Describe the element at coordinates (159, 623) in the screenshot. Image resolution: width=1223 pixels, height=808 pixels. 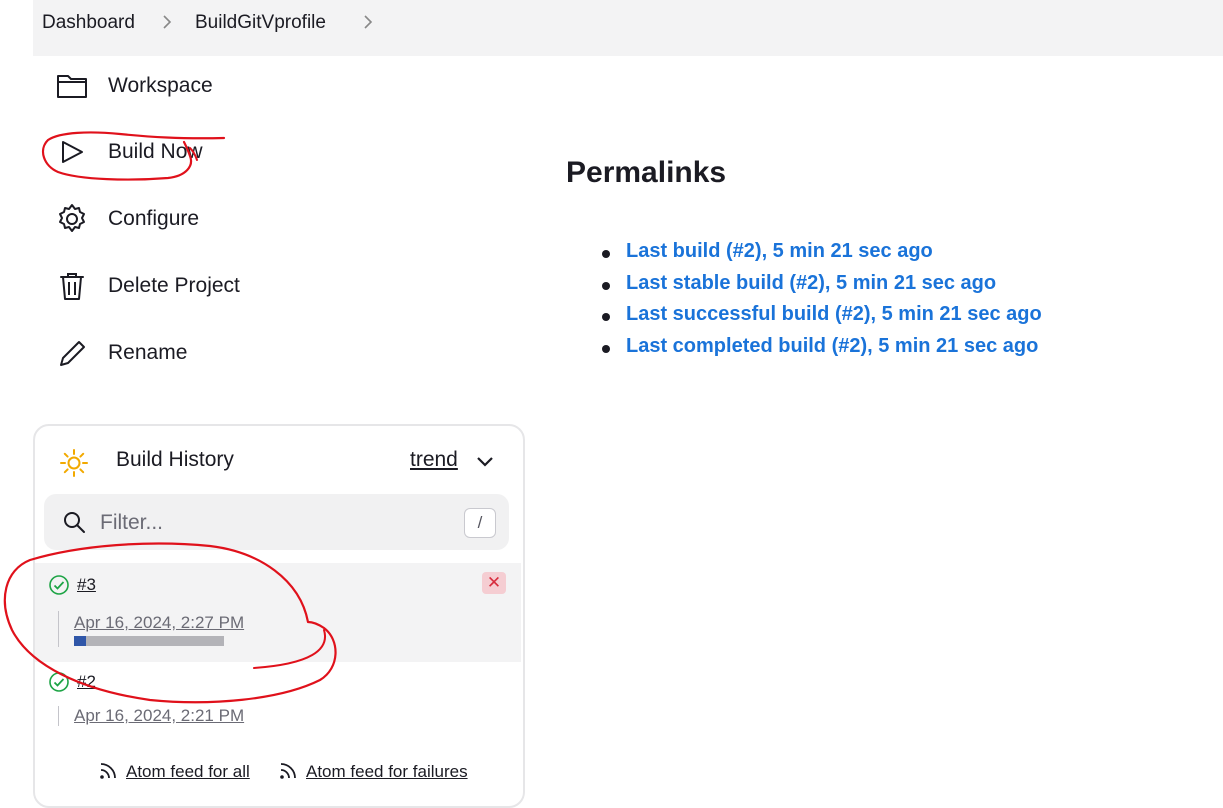
I see `build-date-link: Apr 16, 2024, 2:27 PM` at that location.